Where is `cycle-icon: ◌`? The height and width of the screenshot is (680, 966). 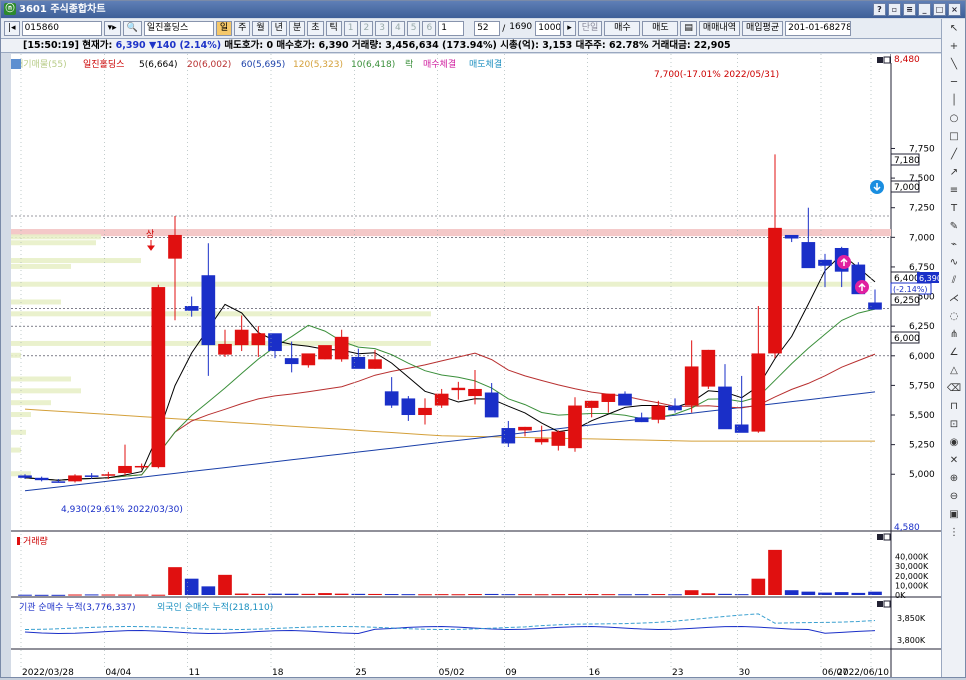 cycle-icon: ◌ is located at coordinates (954, 316).